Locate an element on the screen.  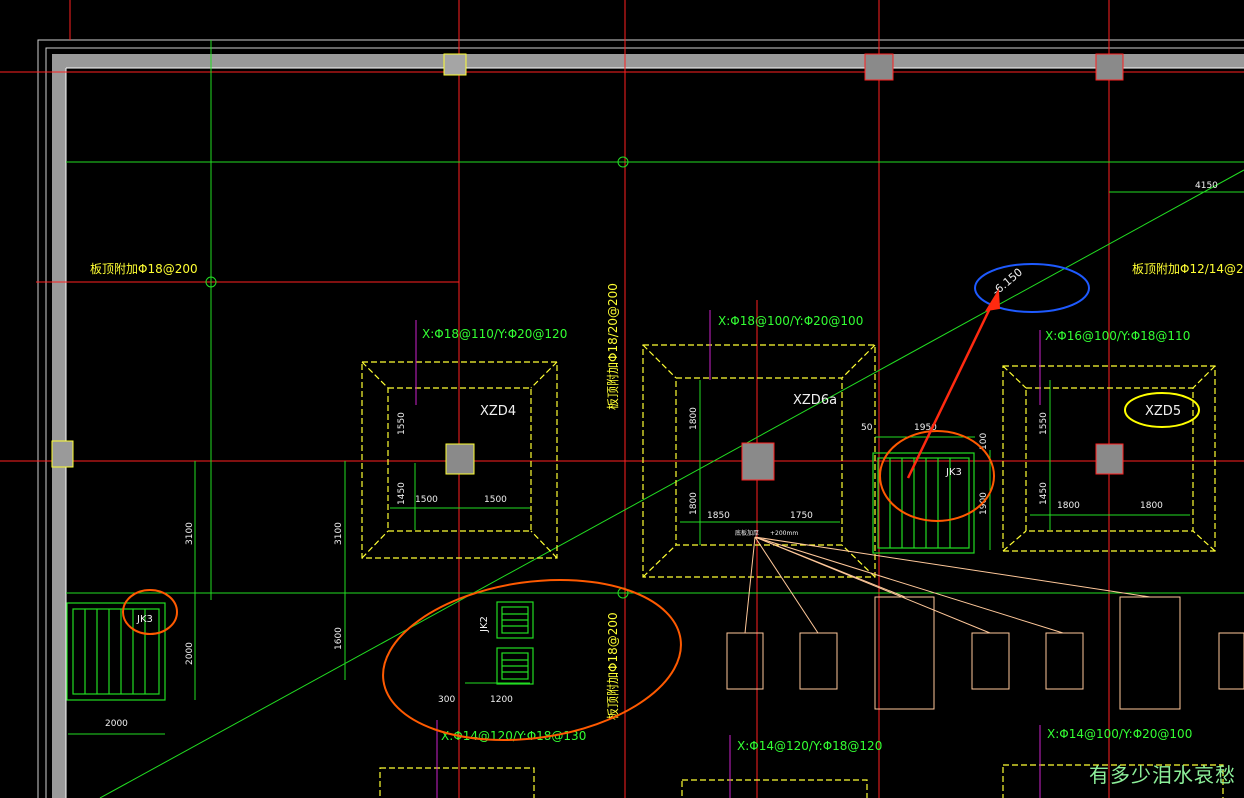
dim-4150: 4150 is located at coordinates (1206, 186).